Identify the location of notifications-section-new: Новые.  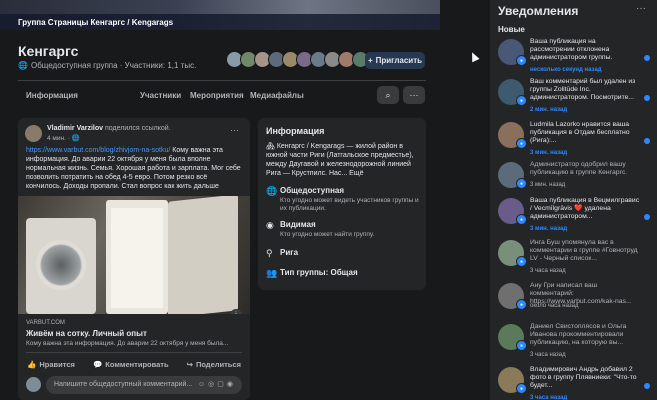
(511, 29).